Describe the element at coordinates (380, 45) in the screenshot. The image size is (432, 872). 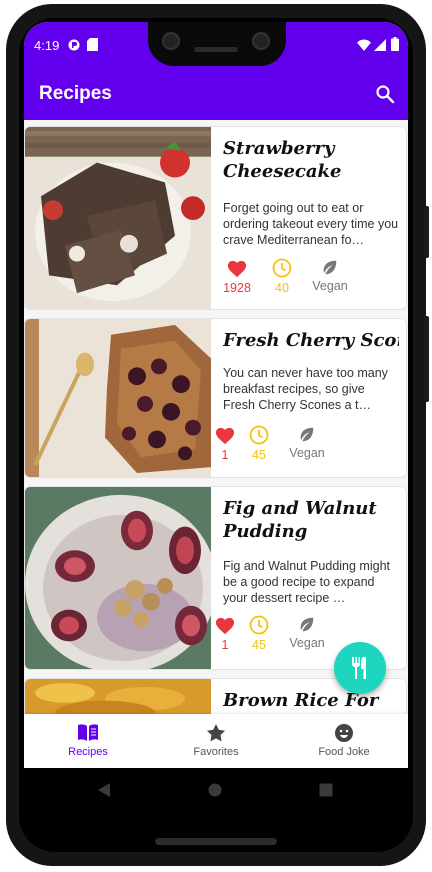
I see `signal-icon` at that location.